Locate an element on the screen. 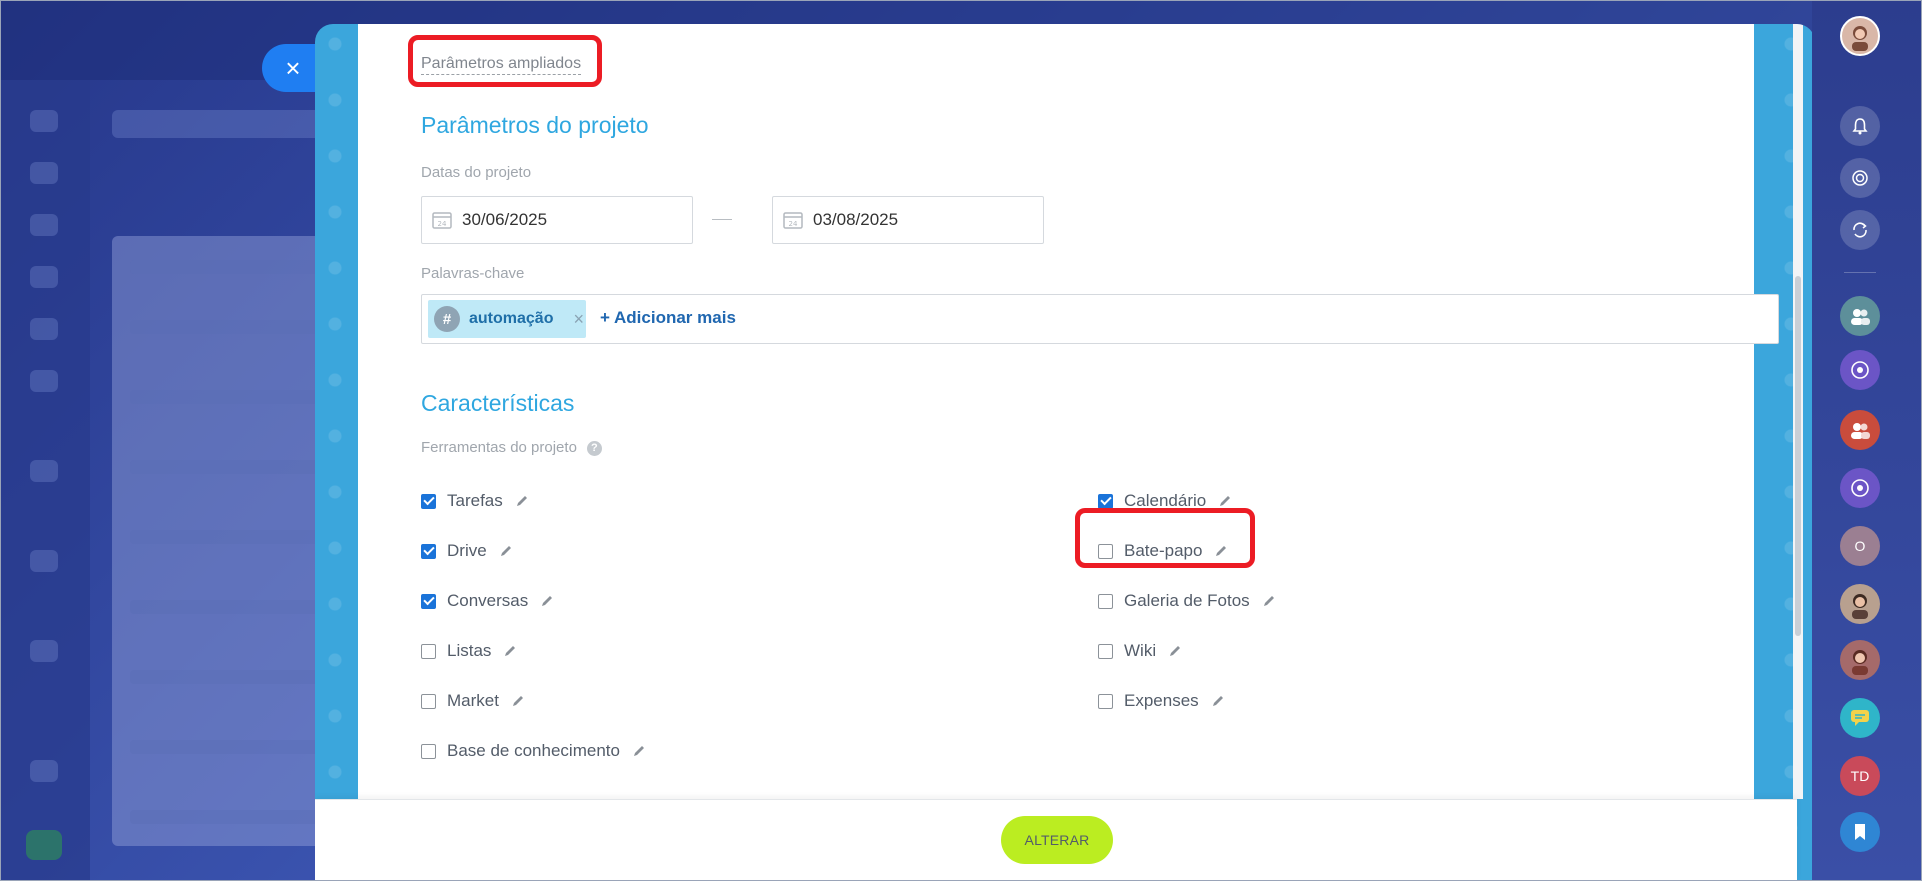 The height and width of the screenshot is (881, 1922). tool-wiki: Wiki is located at coordinates (1140, 651).